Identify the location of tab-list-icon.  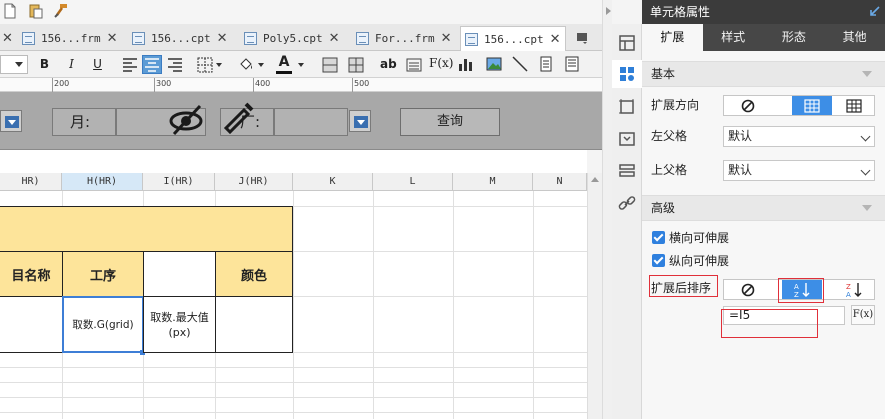
(583, 38).